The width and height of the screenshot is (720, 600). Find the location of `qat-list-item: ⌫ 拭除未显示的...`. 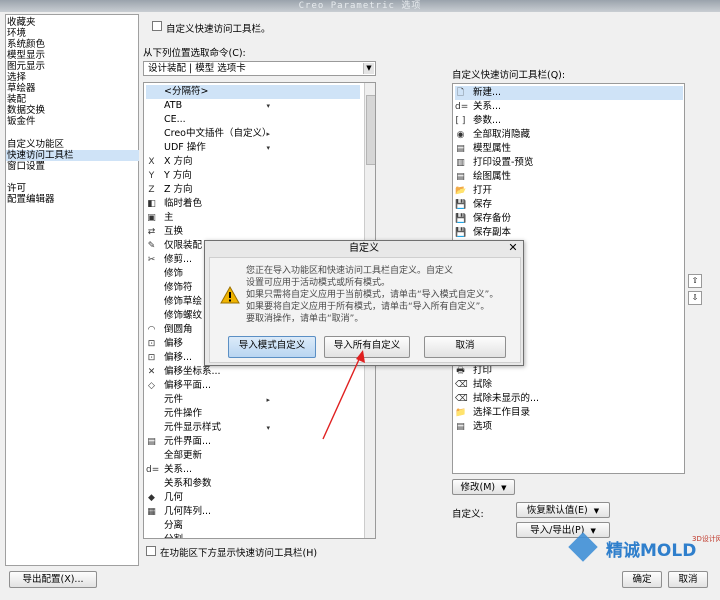

qat-list-item: ⌫ 拭除未显示的... is located at coordinates (569, 399).